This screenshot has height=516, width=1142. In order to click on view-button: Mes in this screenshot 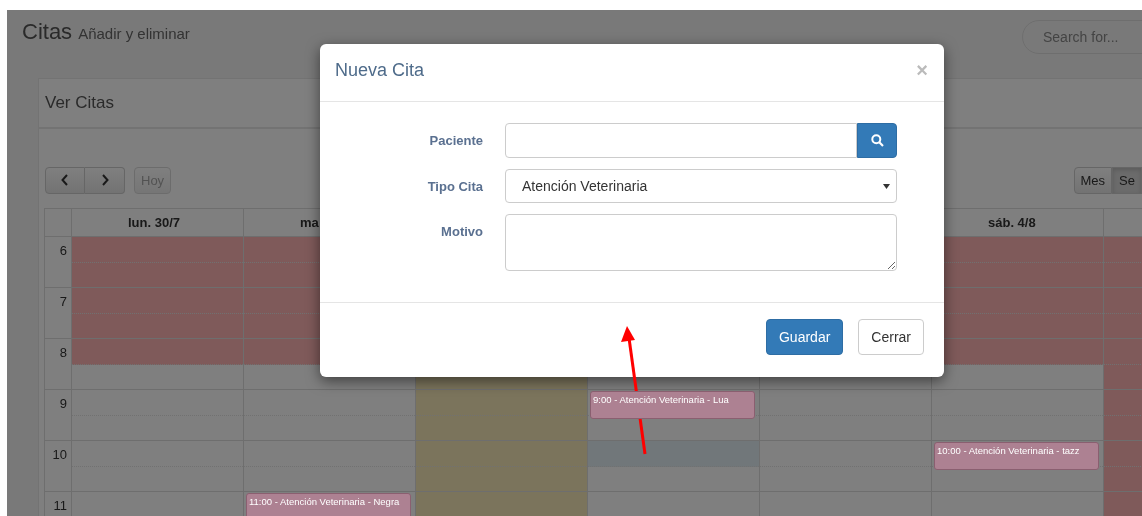, I will do `click(1093, 180)`.